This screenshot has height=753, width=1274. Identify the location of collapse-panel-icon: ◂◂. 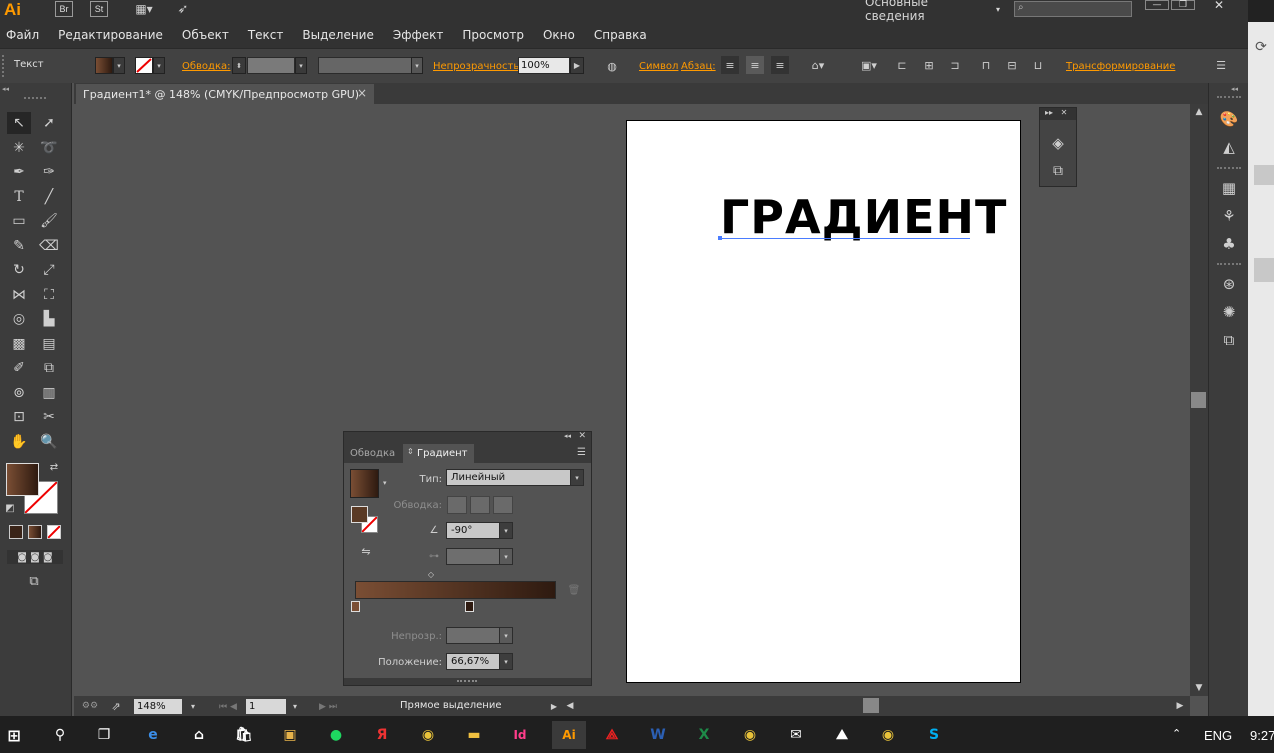
(567, 436).